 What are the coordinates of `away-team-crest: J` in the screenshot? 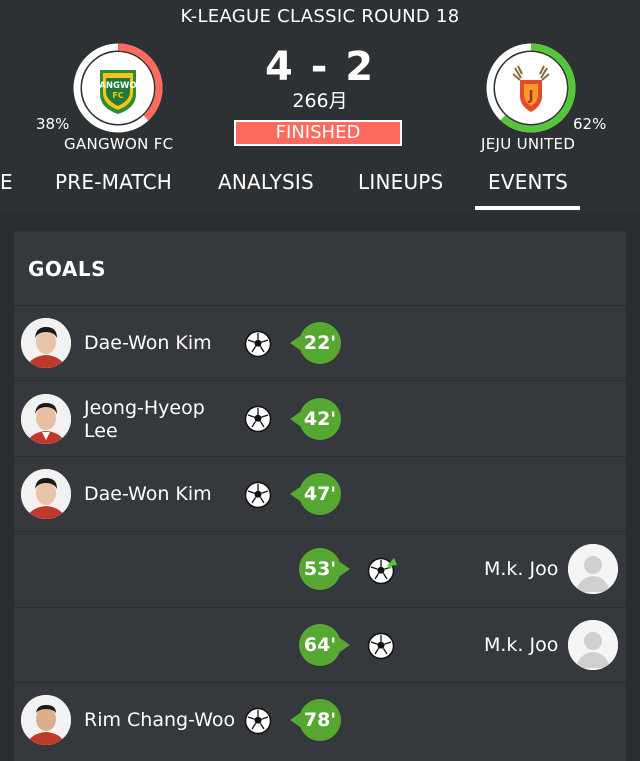 It's located at (531, 88).